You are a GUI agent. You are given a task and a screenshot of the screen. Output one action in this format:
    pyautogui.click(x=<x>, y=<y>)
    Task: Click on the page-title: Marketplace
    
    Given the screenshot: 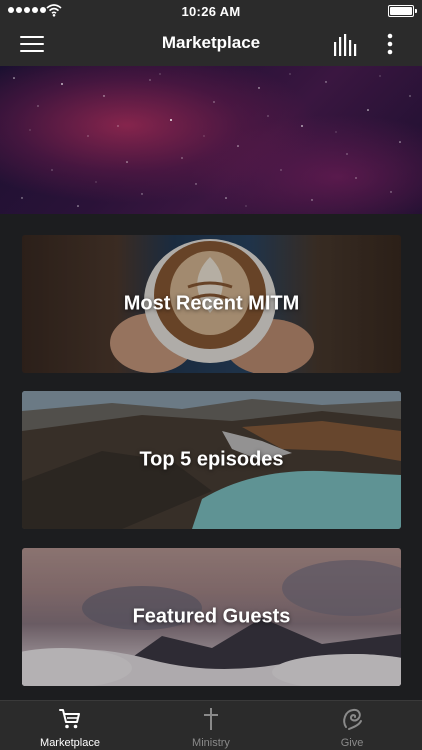 What is the action you would take?
    pyautogui.click(x=211, y=42)
    